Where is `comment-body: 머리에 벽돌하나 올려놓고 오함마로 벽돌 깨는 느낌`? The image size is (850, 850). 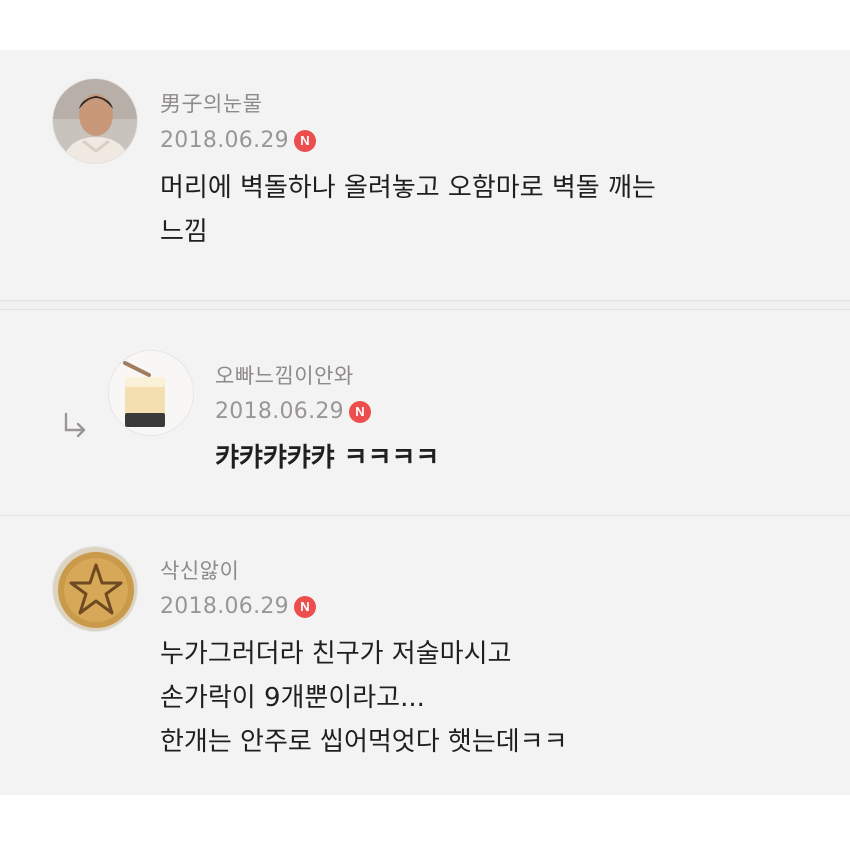 comment-body: 머리에 벽돌하나 올려놓고 오함마로 벽돌 깨는 느낌 is located at coordinates (408, 210).